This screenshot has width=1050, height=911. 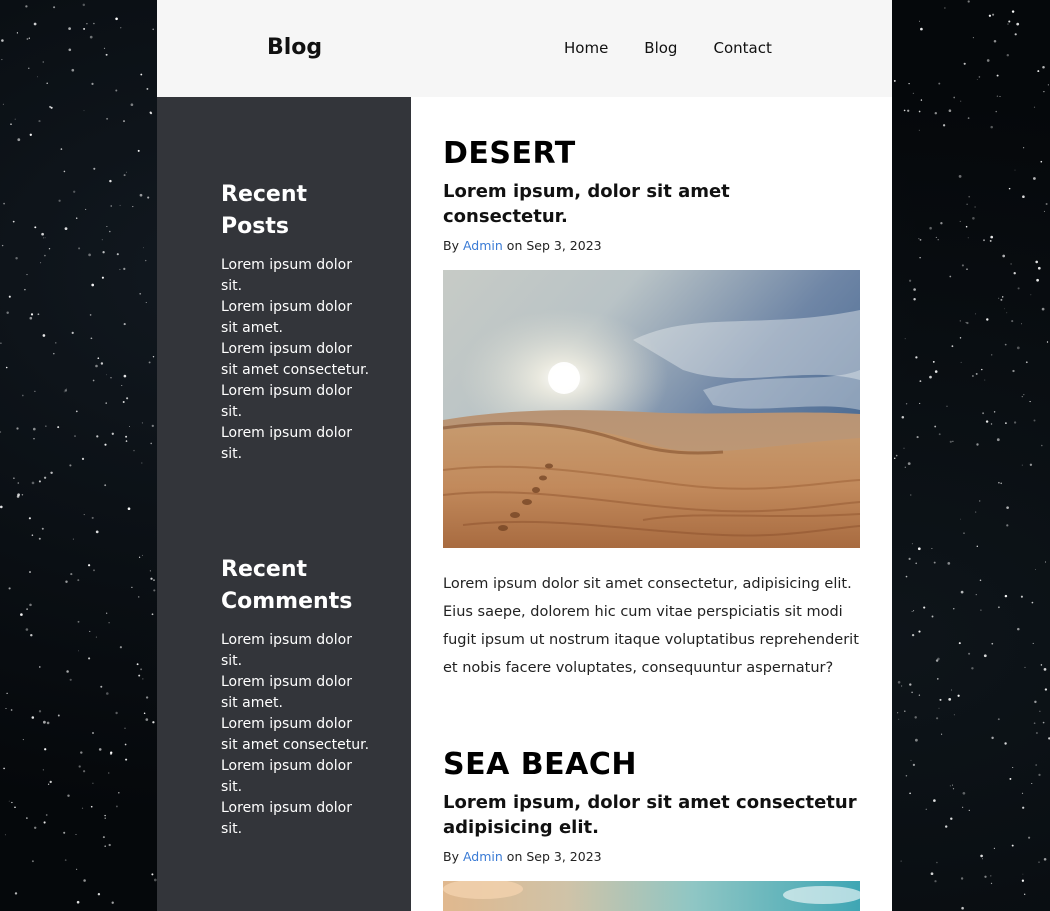 I want to click on recent-comment-item: Lorem ipsum dolor sit amet consectetur., so click(x=296, y=735).